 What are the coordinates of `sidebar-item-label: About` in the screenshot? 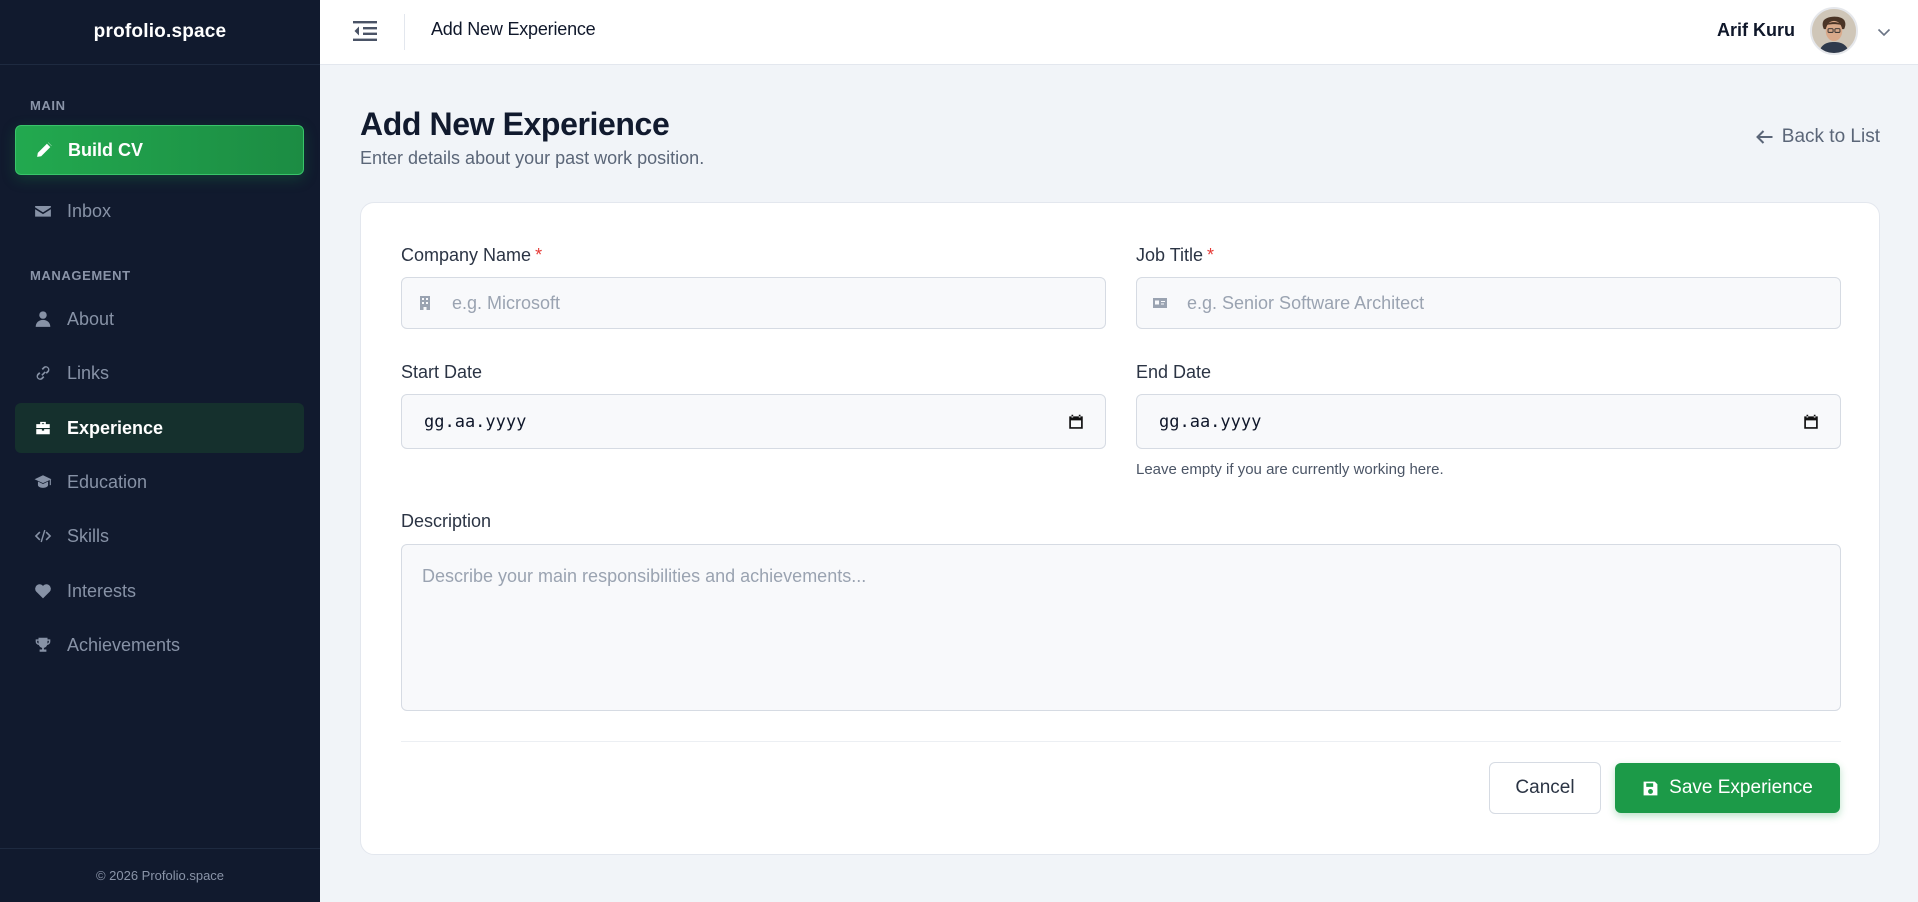 It's located at (91, 318).